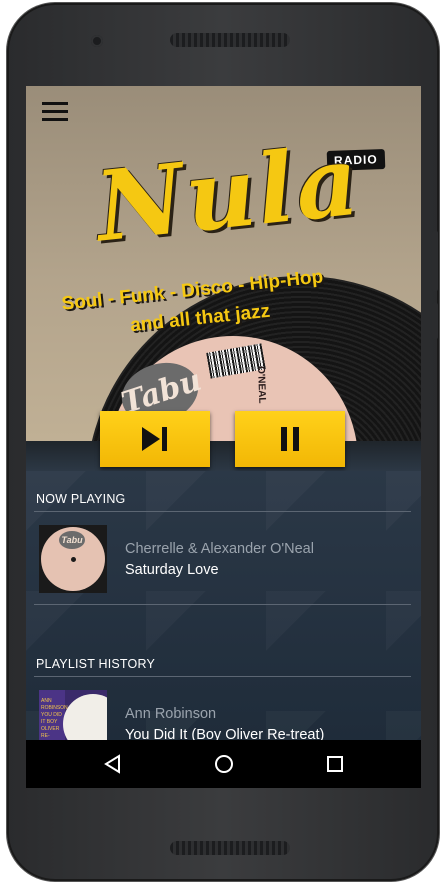 This screenshot has height=893, width=448. Describe the element at coordinates (171, 714) in the screenshot. I see `track-artist: Ann Robinson` at that location.